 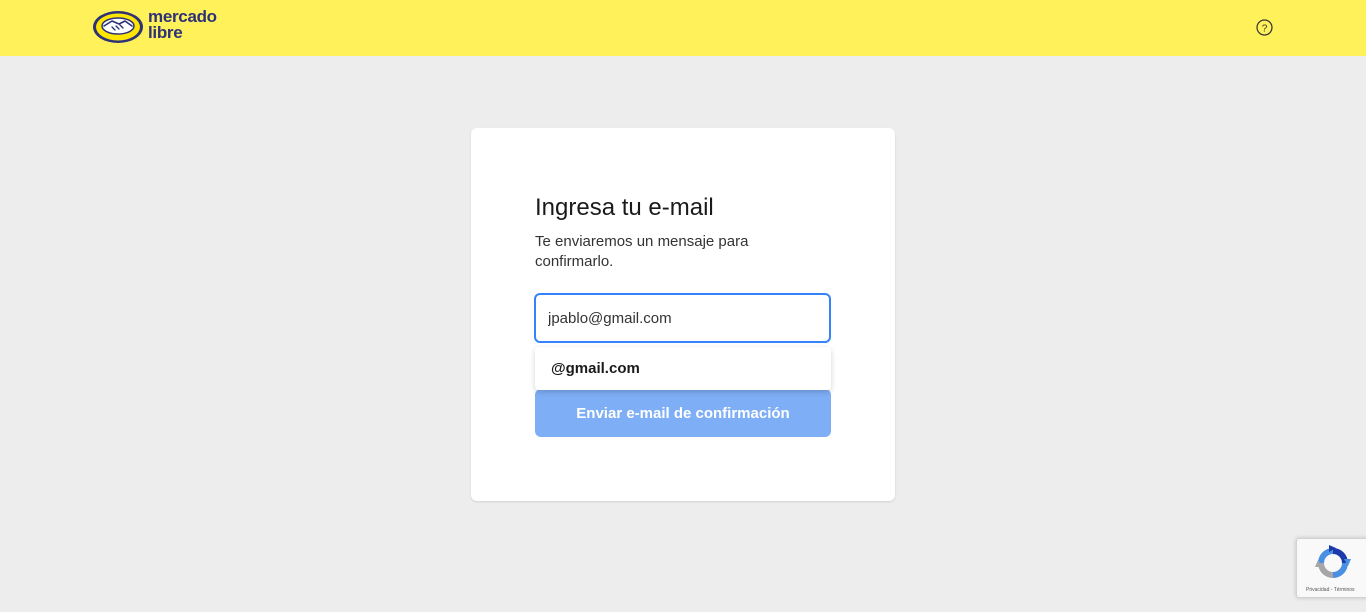 What do you see at coordinates (118, 27) in the screenshot?
I see `handshake-logo-icon` at bounding box center [118, 27].